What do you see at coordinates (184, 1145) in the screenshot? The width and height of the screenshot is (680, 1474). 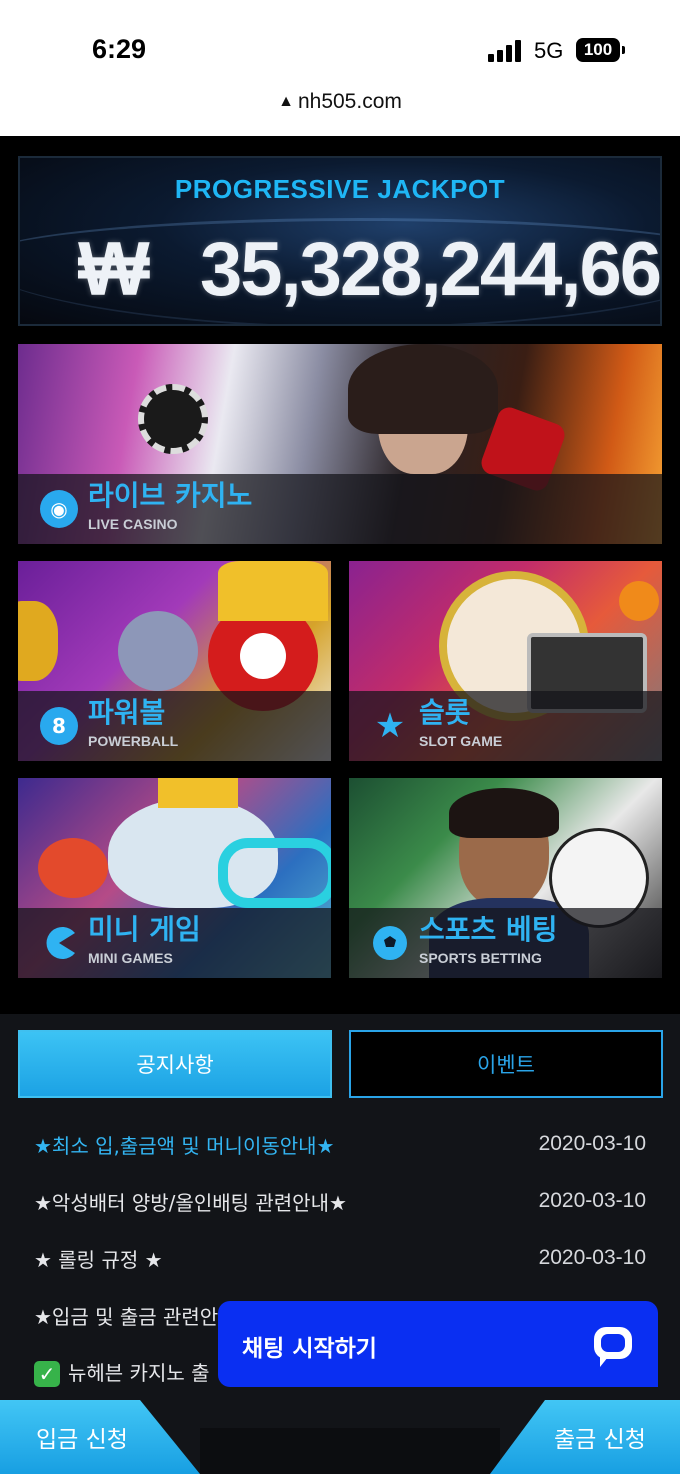 I see `notice-title: ★최소 입,출금액 및 머니이동안내★` at bounding box center [184, 1145].